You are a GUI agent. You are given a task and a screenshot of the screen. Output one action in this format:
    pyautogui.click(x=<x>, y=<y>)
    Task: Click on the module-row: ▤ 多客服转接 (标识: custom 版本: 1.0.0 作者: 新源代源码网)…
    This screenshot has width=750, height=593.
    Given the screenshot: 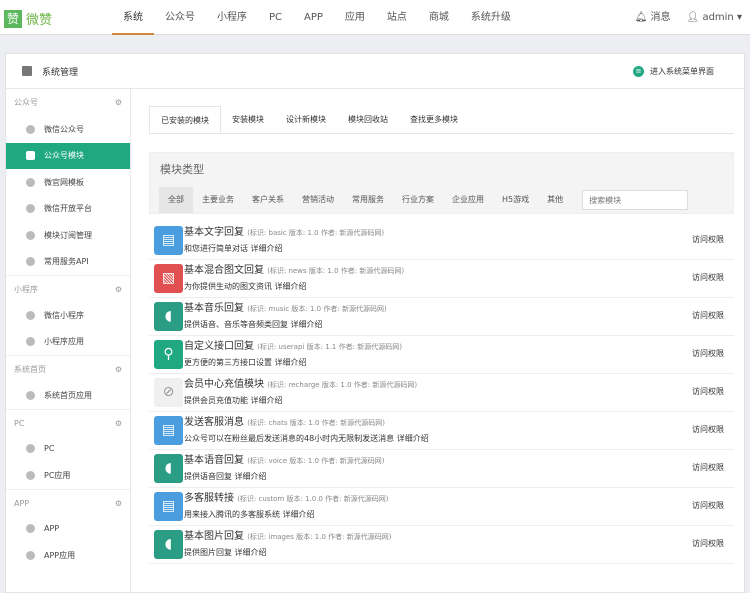 What is the action you would take?
    pyautogui.click(x=441, y=507)
    